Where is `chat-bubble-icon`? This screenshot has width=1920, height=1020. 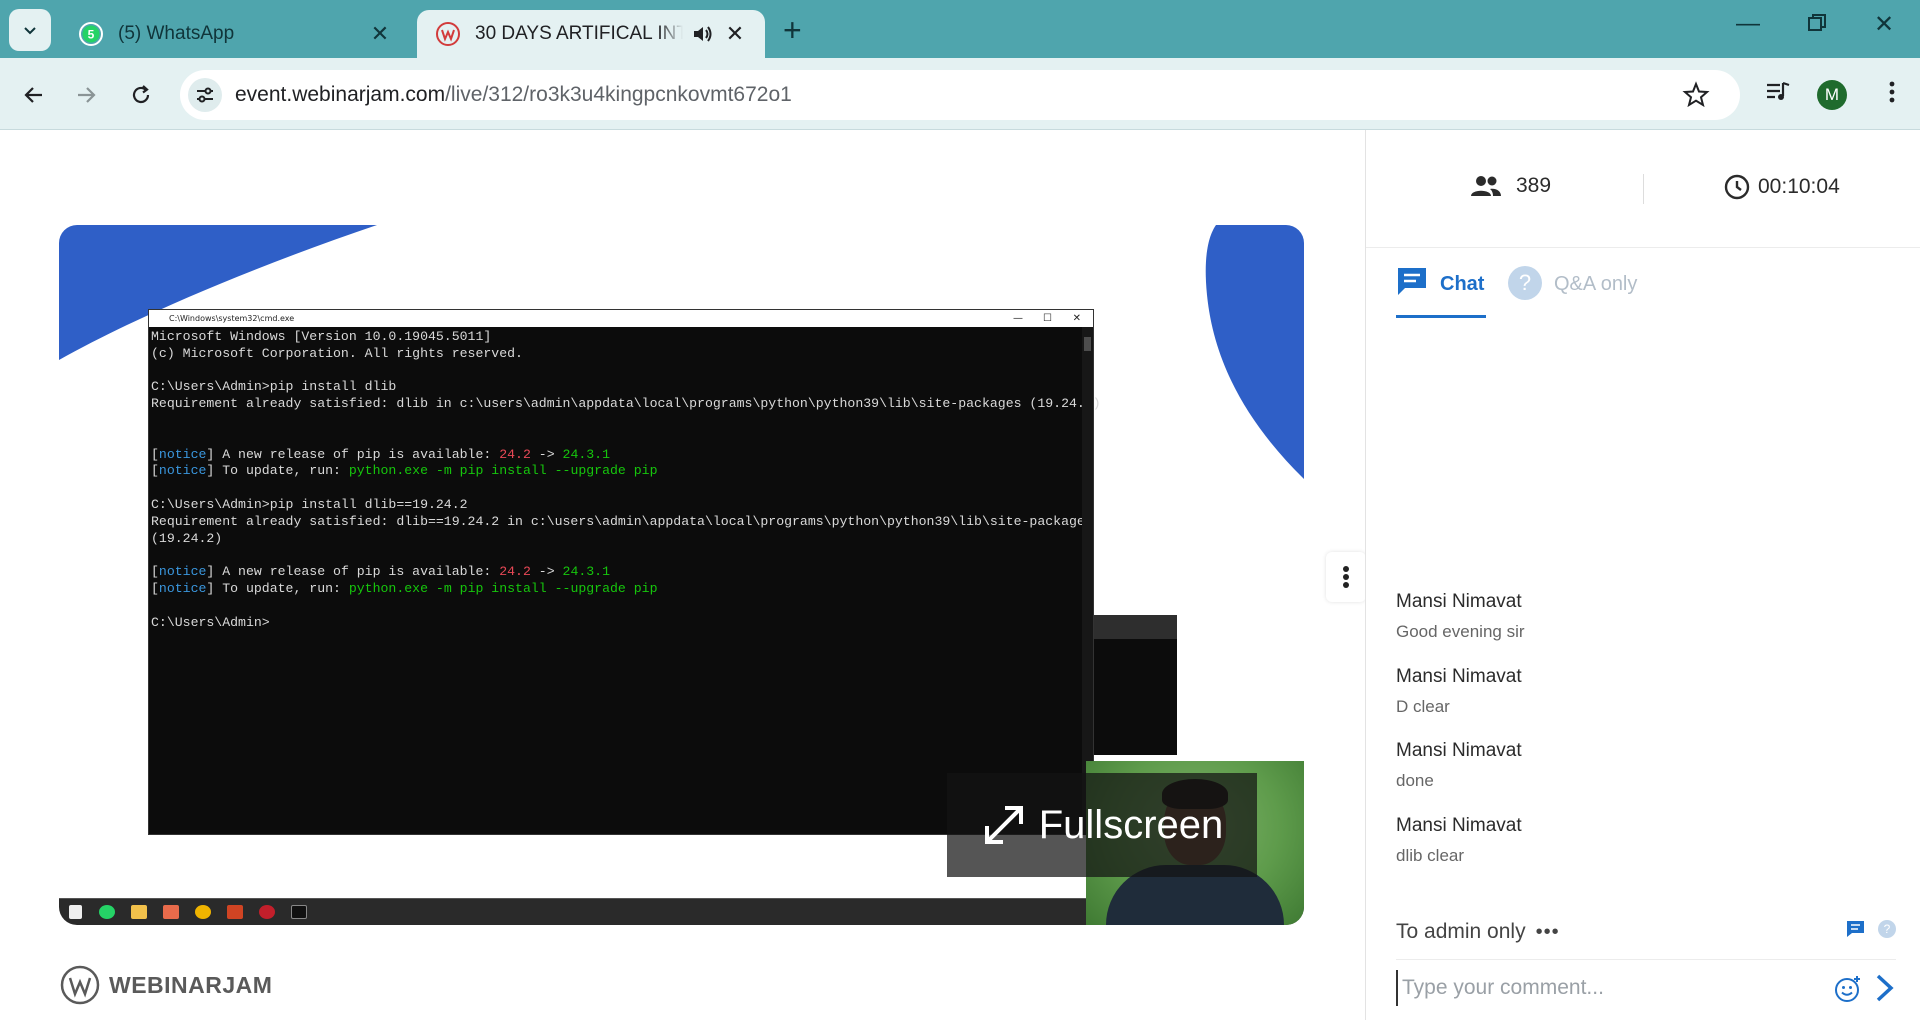
chat-bubble-icon is located at coordinates (1412, 281).